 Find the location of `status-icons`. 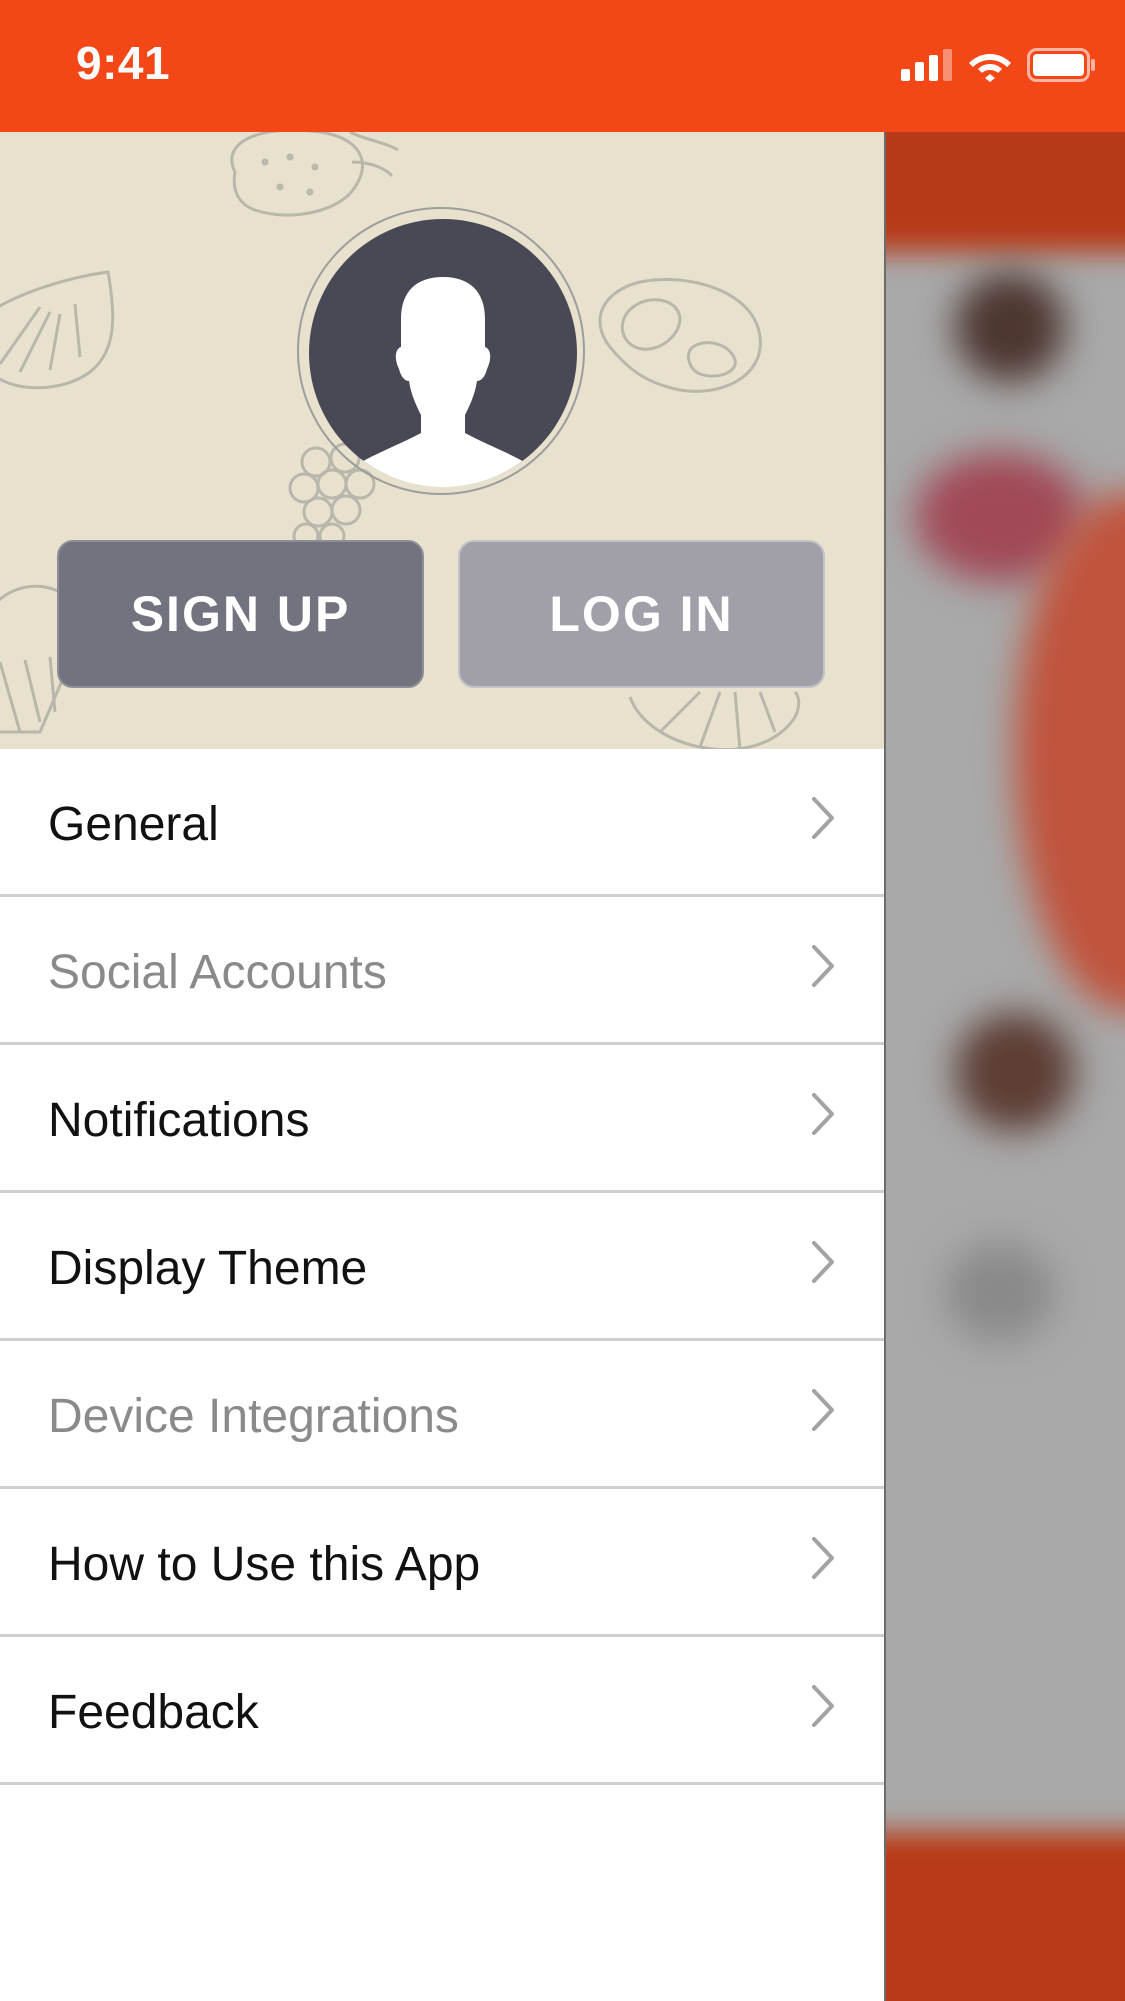

status-icons is located at coordinates (999, 65).